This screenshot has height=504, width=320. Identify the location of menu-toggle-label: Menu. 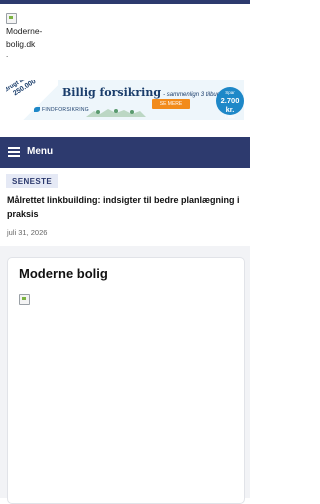
(40, 151).